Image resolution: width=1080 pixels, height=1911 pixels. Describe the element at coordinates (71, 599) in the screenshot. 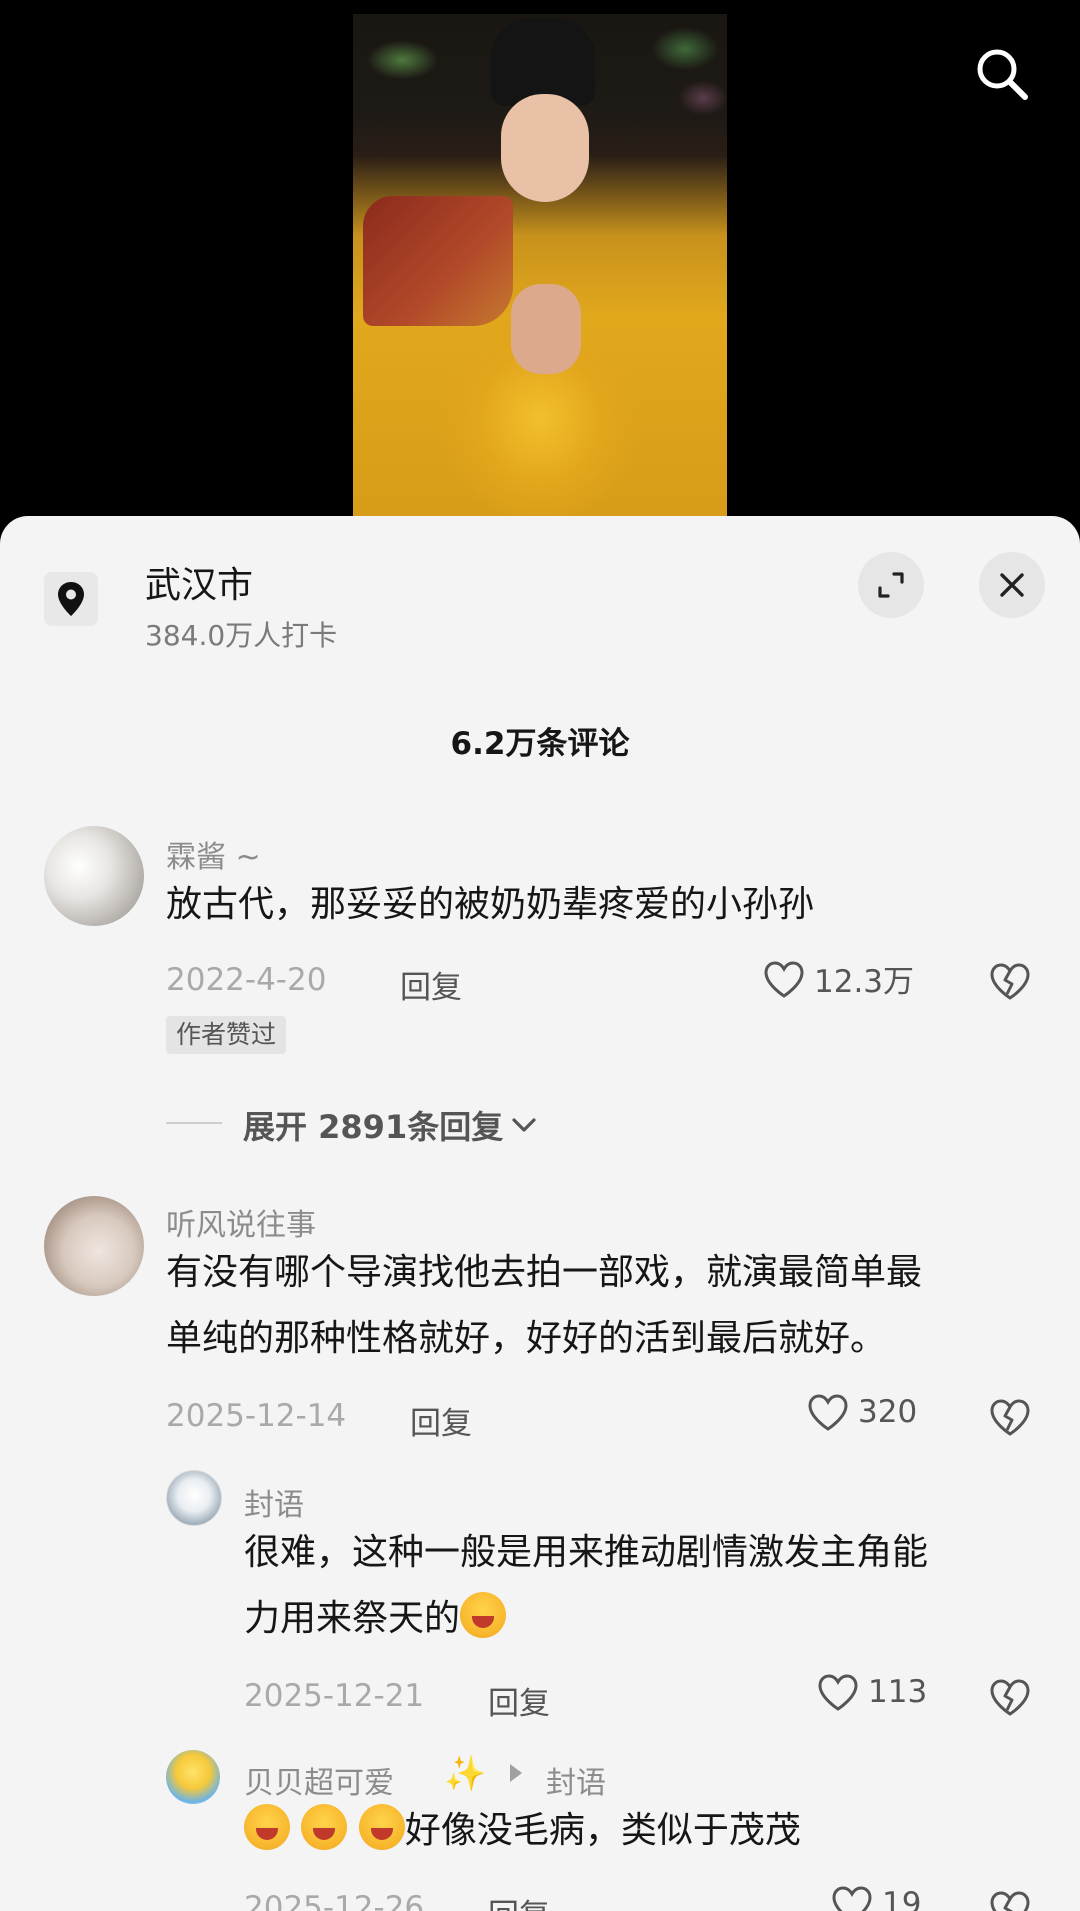

I see `location-pin-icon` at that location.